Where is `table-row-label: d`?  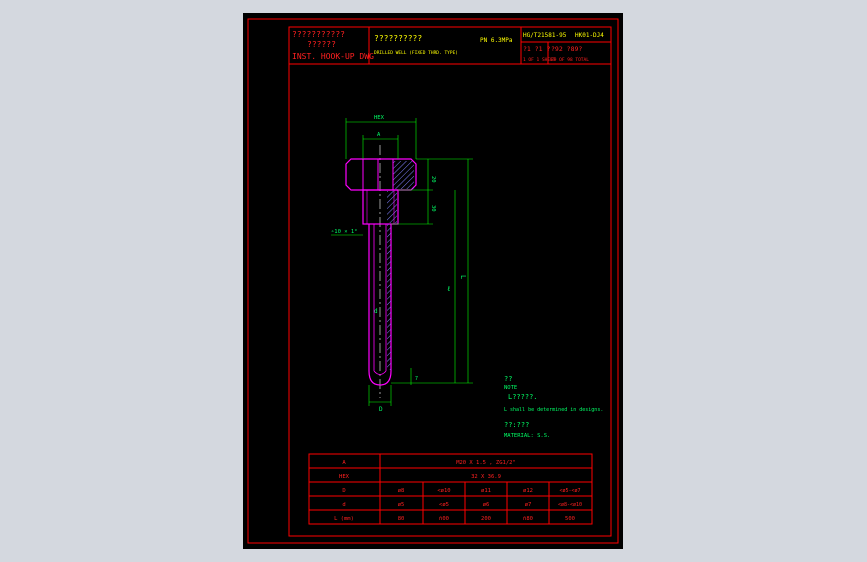 table-row-label: d is located at coordinates (343, 505).